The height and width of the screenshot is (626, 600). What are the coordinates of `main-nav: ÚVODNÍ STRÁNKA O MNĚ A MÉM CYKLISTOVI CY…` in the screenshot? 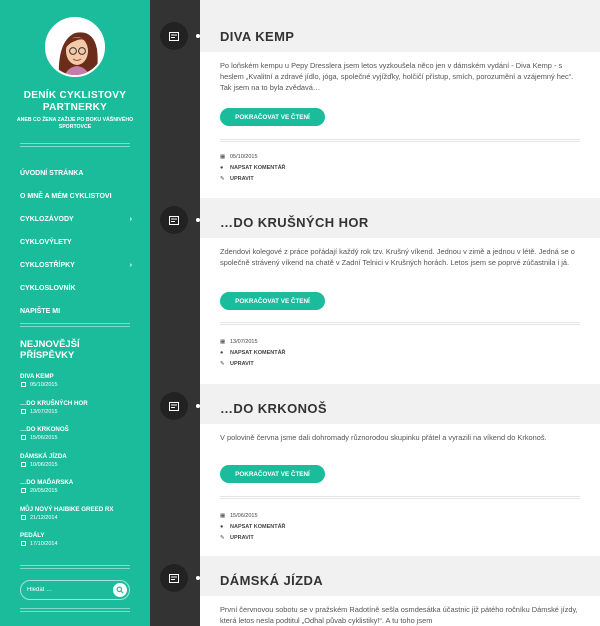 It's located at (76, 242).